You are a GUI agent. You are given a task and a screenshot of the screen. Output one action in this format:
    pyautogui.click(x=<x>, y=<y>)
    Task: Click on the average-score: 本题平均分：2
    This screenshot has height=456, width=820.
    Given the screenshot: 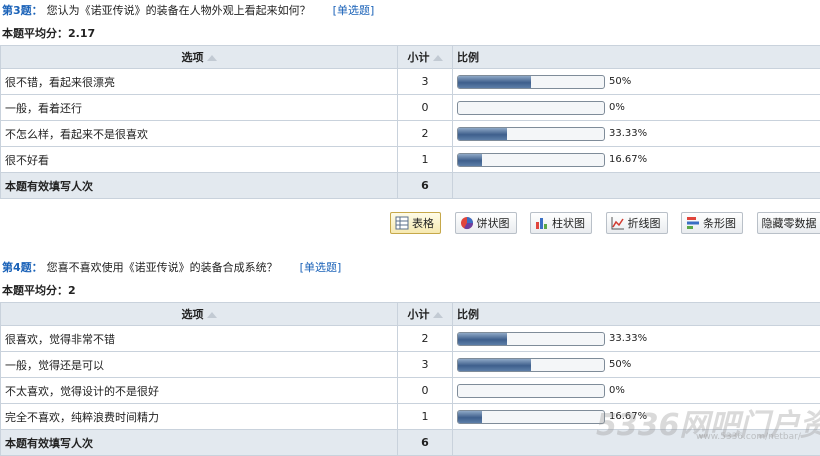 What is the action you would take?
    pyautogui.click(x=39, y=290)
    